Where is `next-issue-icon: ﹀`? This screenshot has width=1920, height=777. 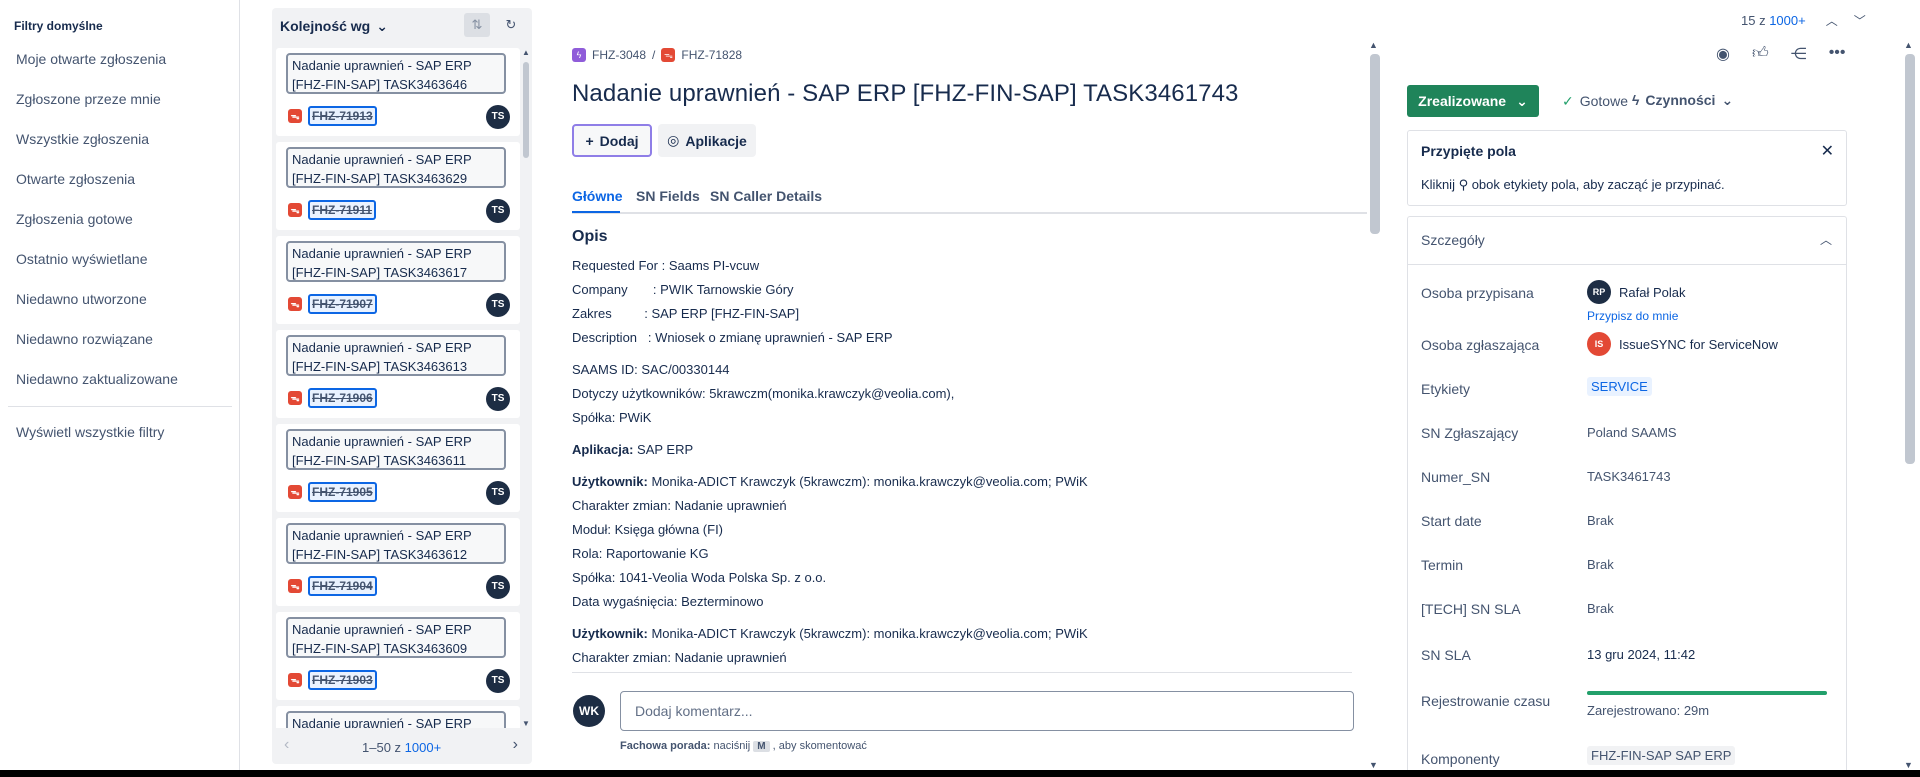 next-issue-icon: ﹀ is located at coordinates (1860, 20).